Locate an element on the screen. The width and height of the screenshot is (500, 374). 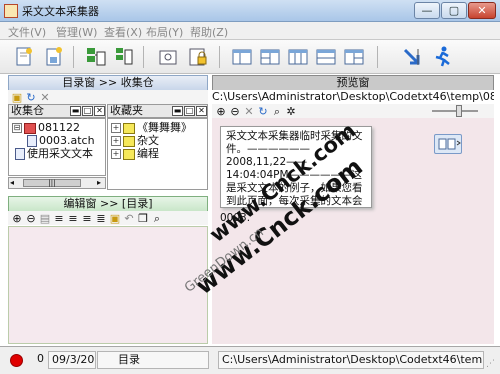
tree-item-label: 《舞舞舞》 is located at coordinates (164, 127).